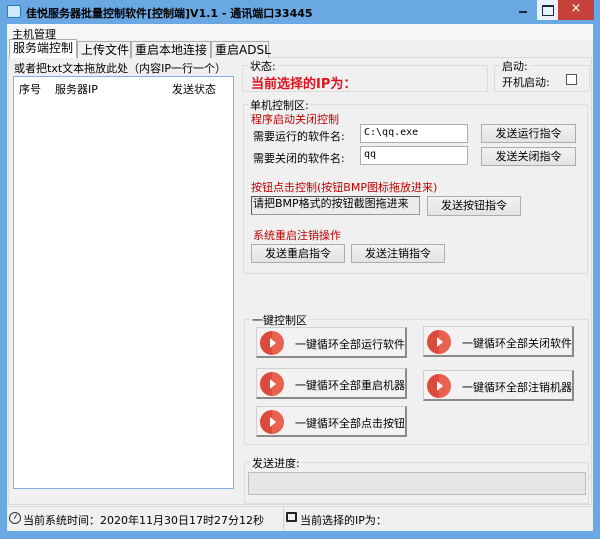  I want to click on drop-hint: 或者把txt文本拖放此处（内容IP一行一个）, so click(120, 68).